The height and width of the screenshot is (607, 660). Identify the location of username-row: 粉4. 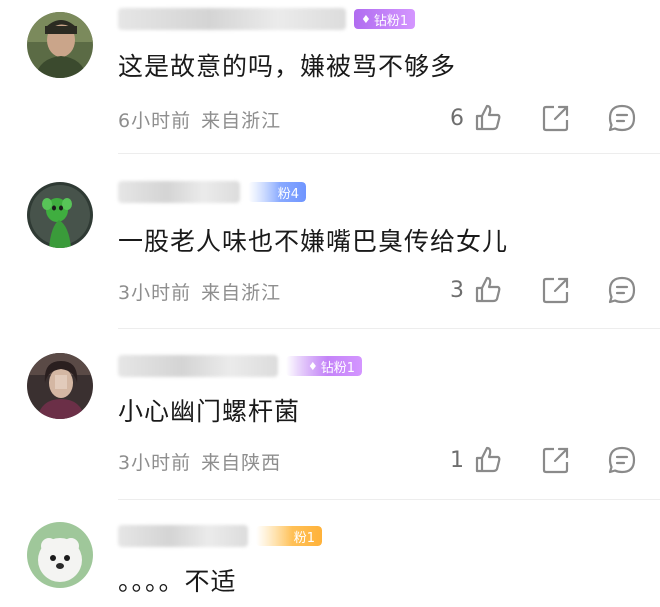
(212, 192).